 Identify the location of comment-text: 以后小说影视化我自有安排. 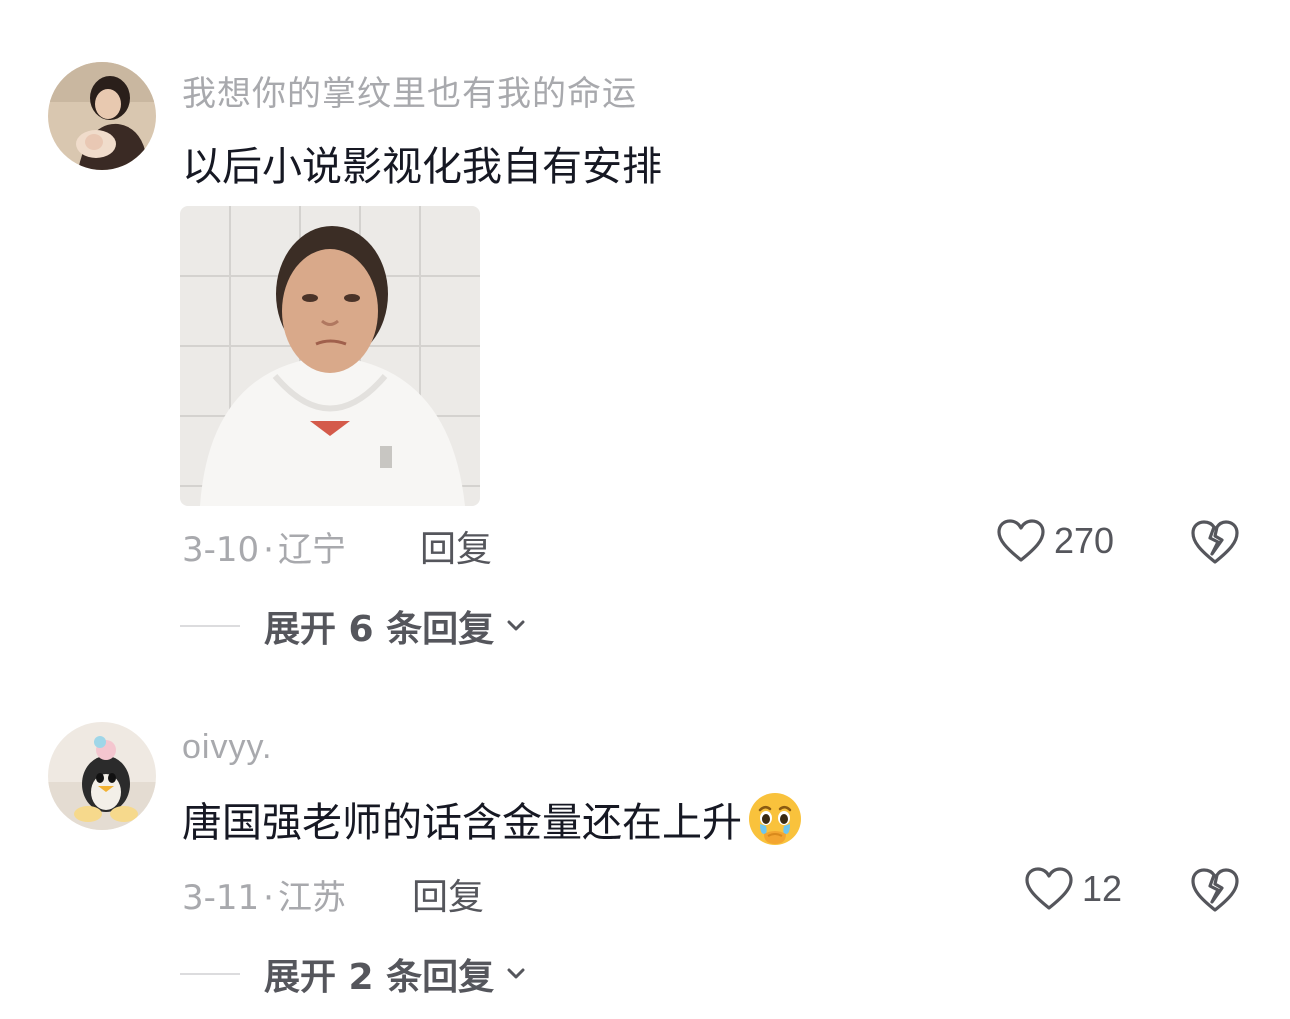
(422, 167).